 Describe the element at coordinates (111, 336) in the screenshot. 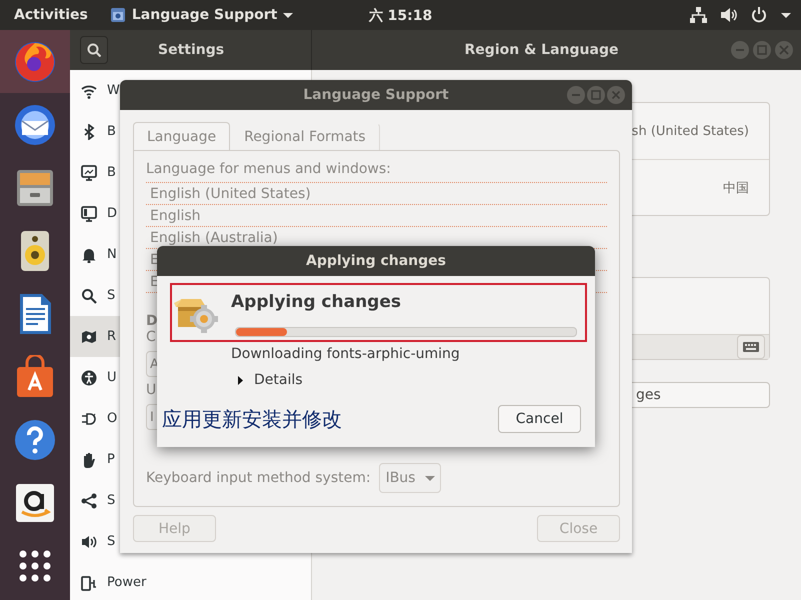

I see `sidebar-label: R` at that location.